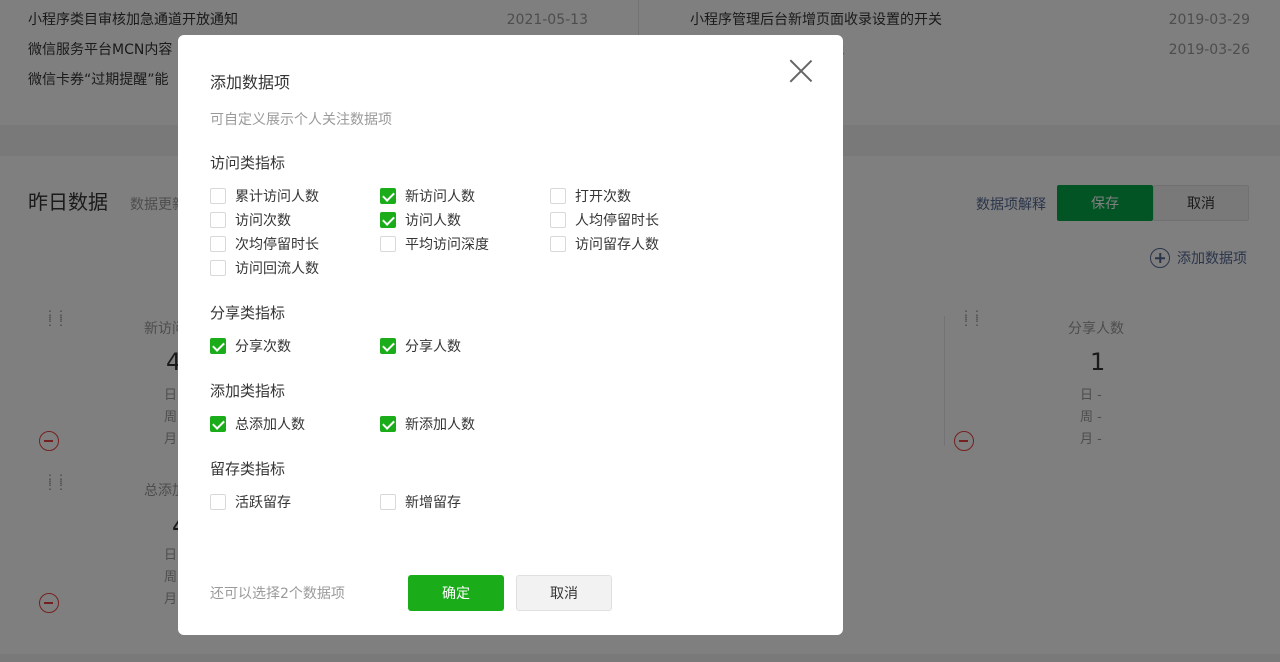 The width and height of the screenshot is (1280, 662). What do you see at coordinates (248, 469) in the screenshot?
I see `group-title-retention: 留存类指标` at bounding box center [248, 469].